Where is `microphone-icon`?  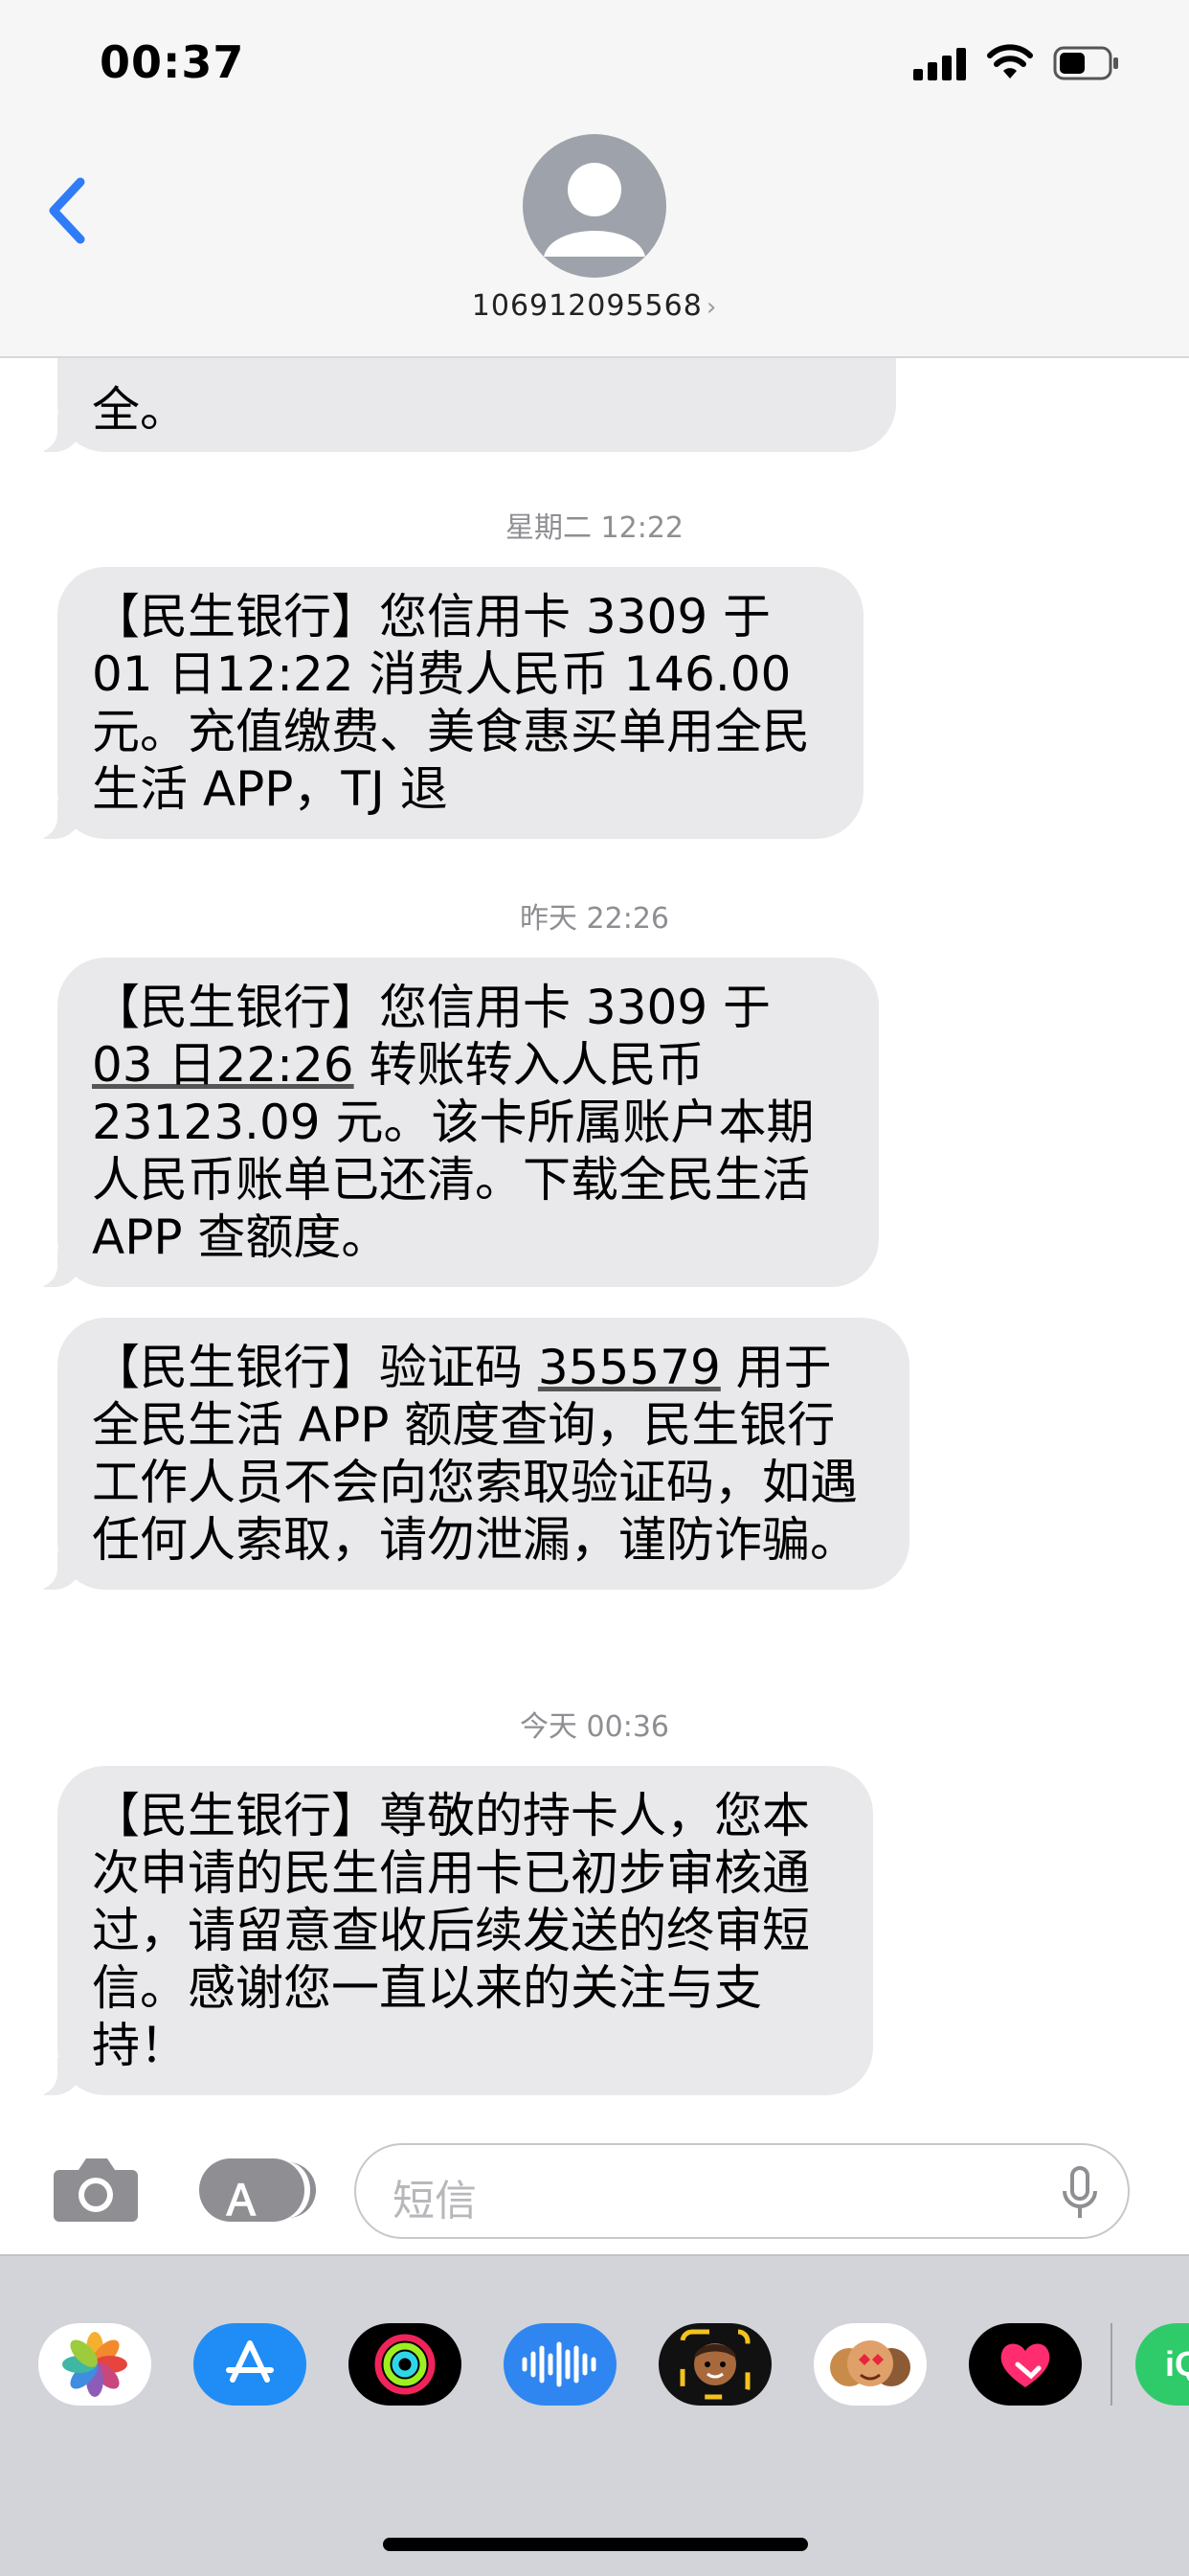
microphone-icon is located at coordinates (1080, 2193).